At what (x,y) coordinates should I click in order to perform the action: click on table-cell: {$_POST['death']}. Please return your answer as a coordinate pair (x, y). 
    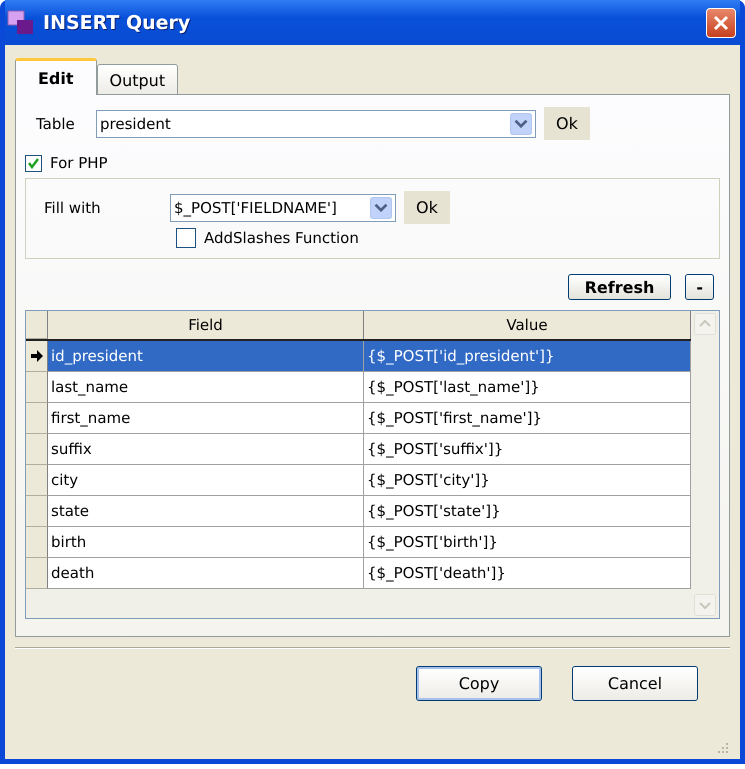
    Looking at the image, I should click on (527, 573).